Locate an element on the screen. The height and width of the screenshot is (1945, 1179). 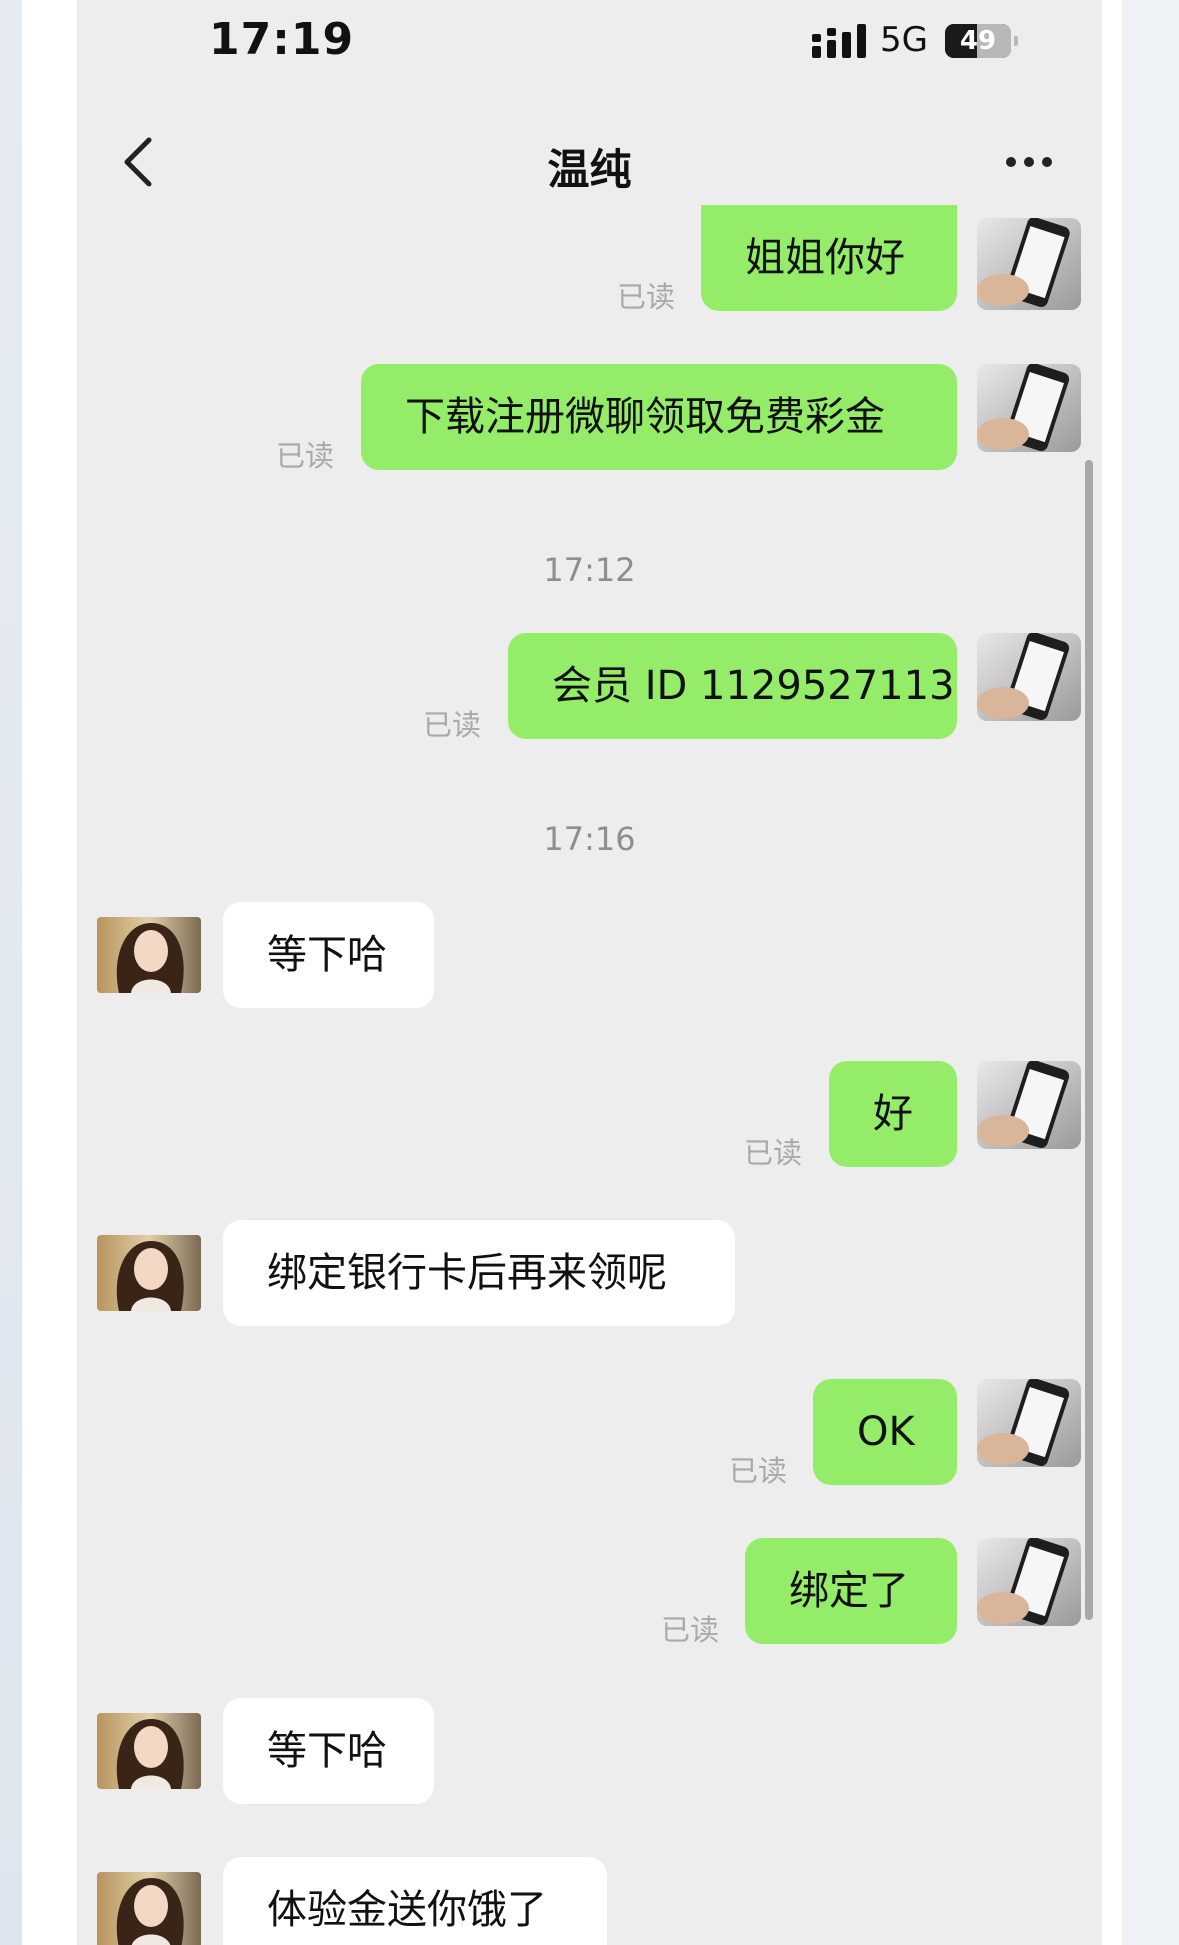
my-message-bubble: 下载注册微聊领取免费彩金 is located at coordinates (659, 417).